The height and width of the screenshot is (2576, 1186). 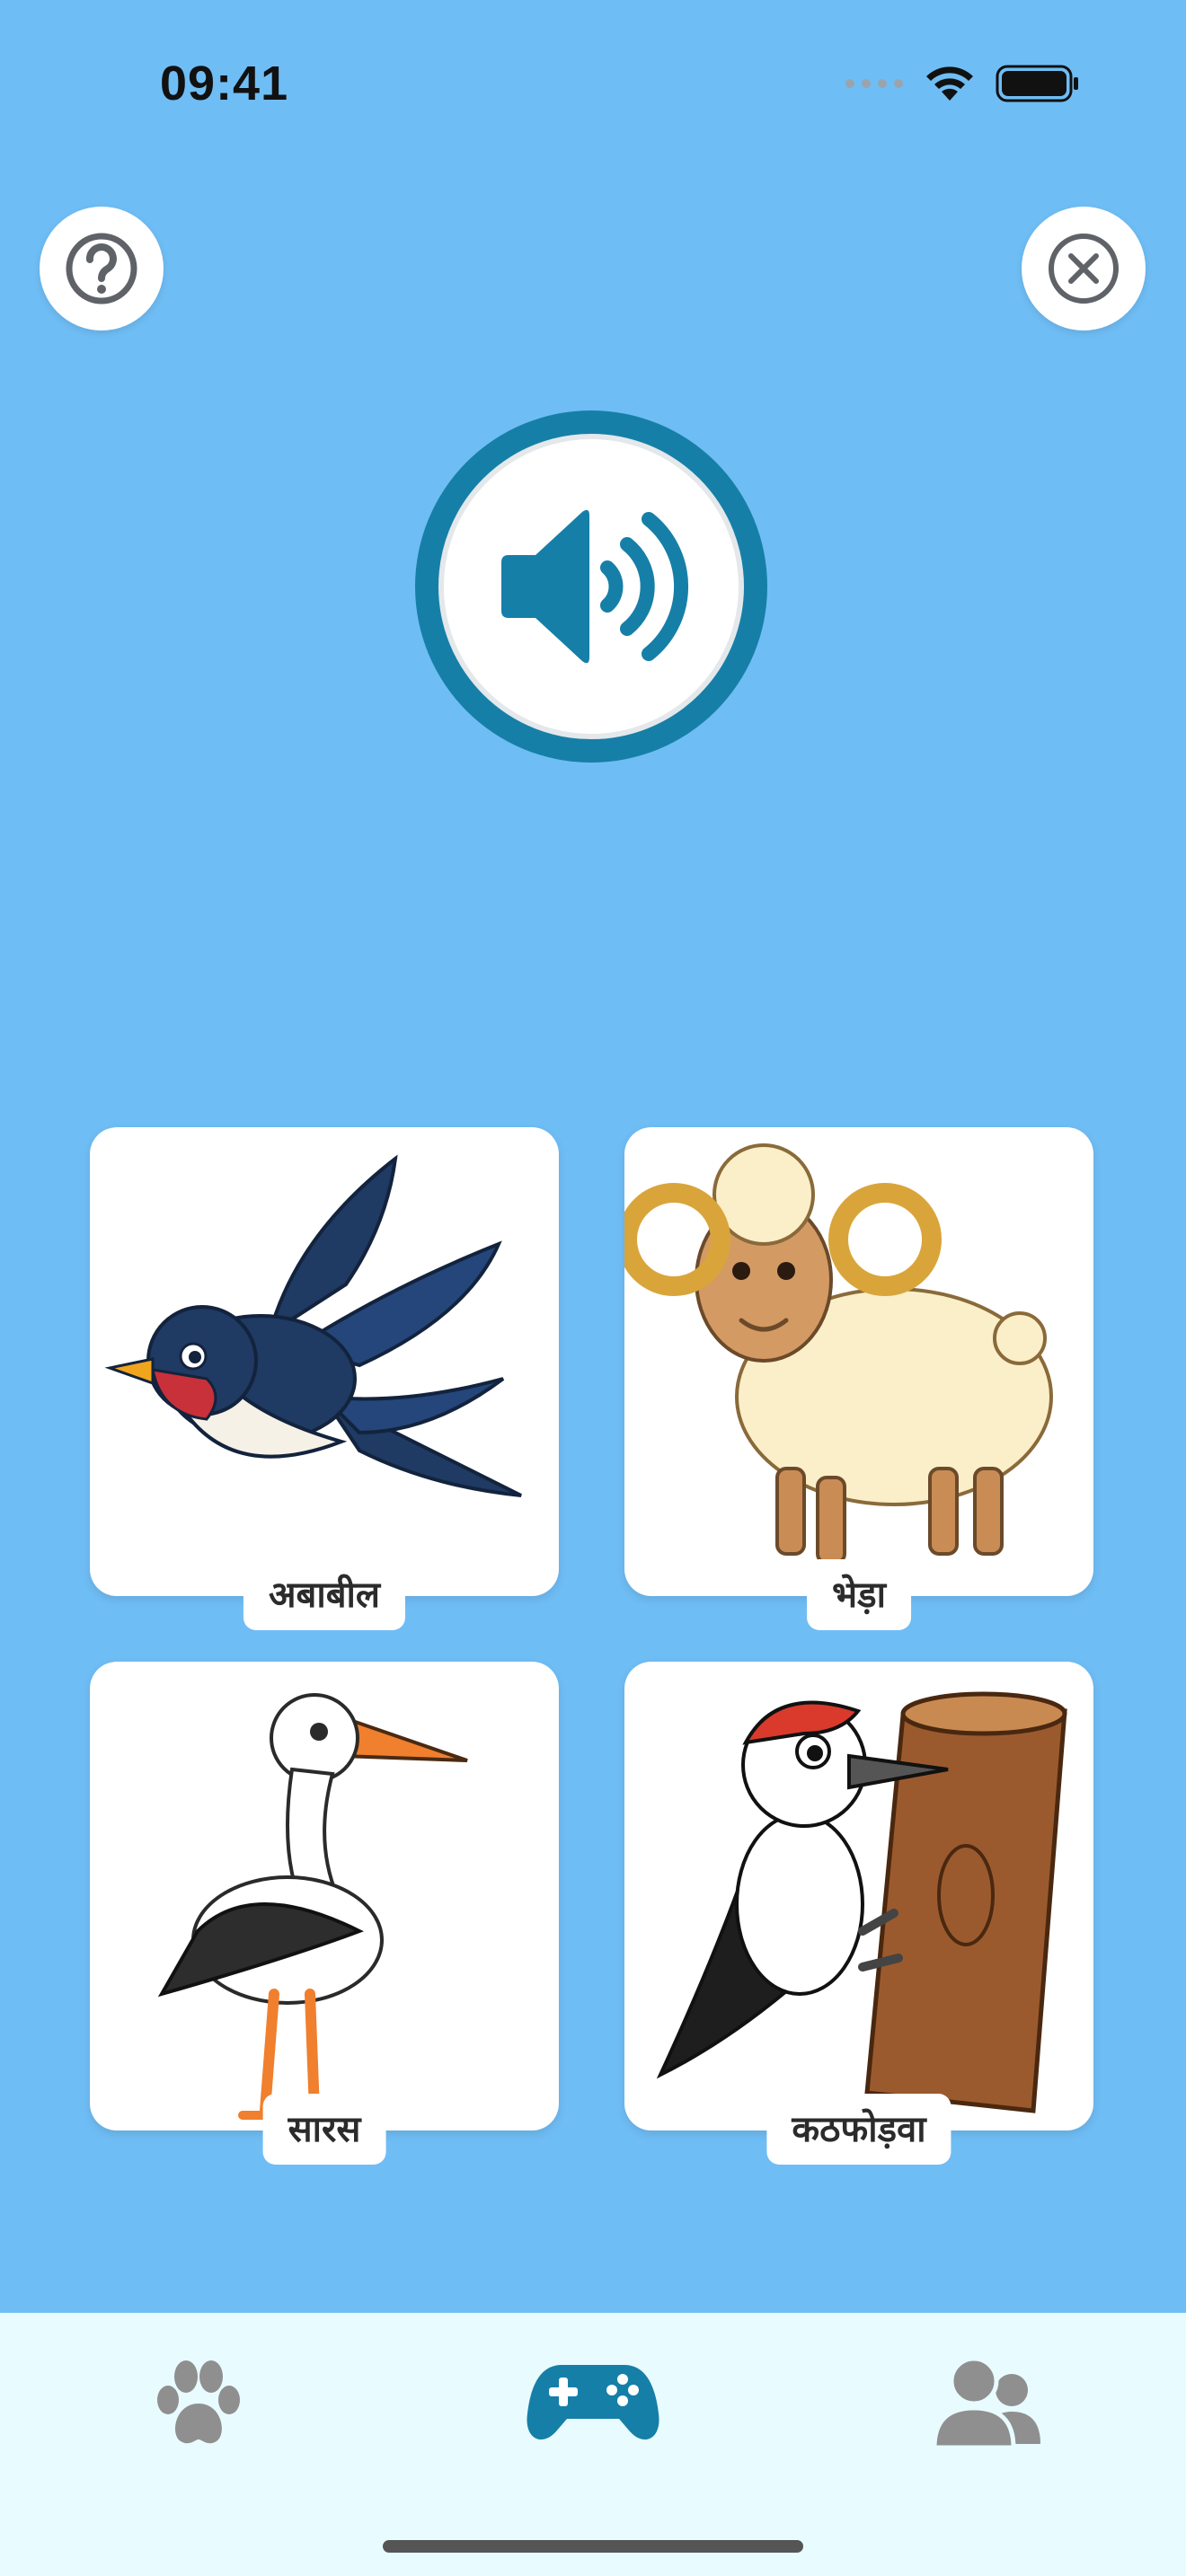 I want to click on answer-card-stork: सारस, so click(x=324, y=1913).